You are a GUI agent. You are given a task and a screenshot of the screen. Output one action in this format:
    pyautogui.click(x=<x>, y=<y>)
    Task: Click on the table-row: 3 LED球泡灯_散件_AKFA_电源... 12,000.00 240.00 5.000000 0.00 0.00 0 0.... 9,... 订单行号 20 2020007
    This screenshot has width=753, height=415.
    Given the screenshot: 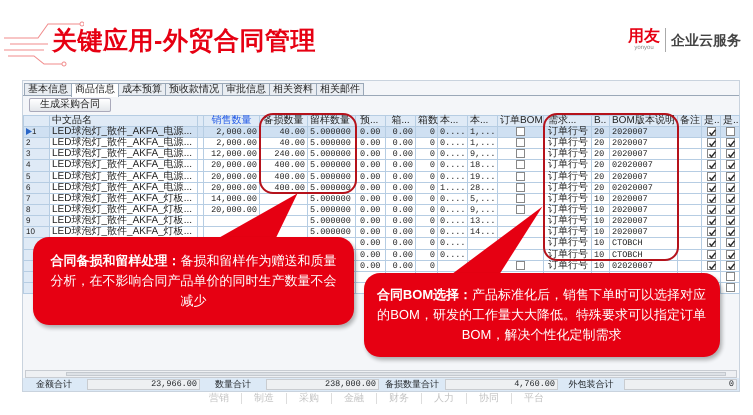 What is the action you would take?
    pyautogui.click(x=382, y=154)
    